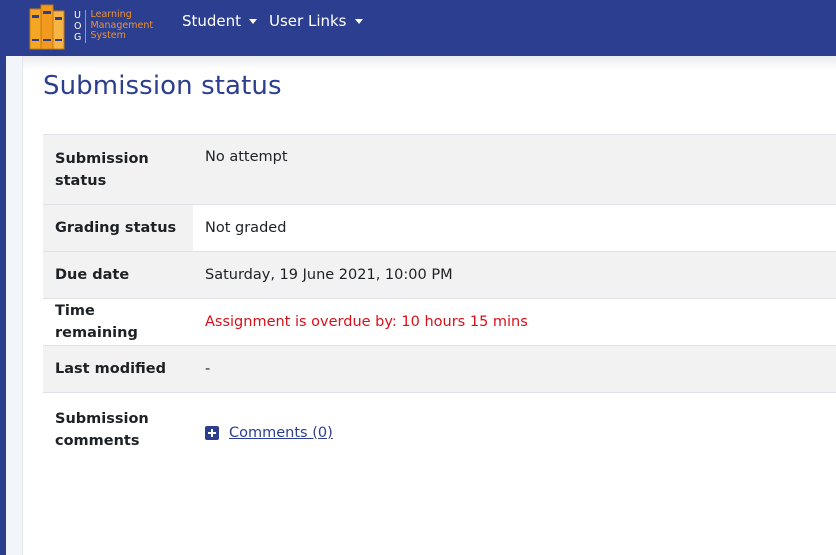  I want to click on nav-student-dropdown: Student, so click(220, 21).